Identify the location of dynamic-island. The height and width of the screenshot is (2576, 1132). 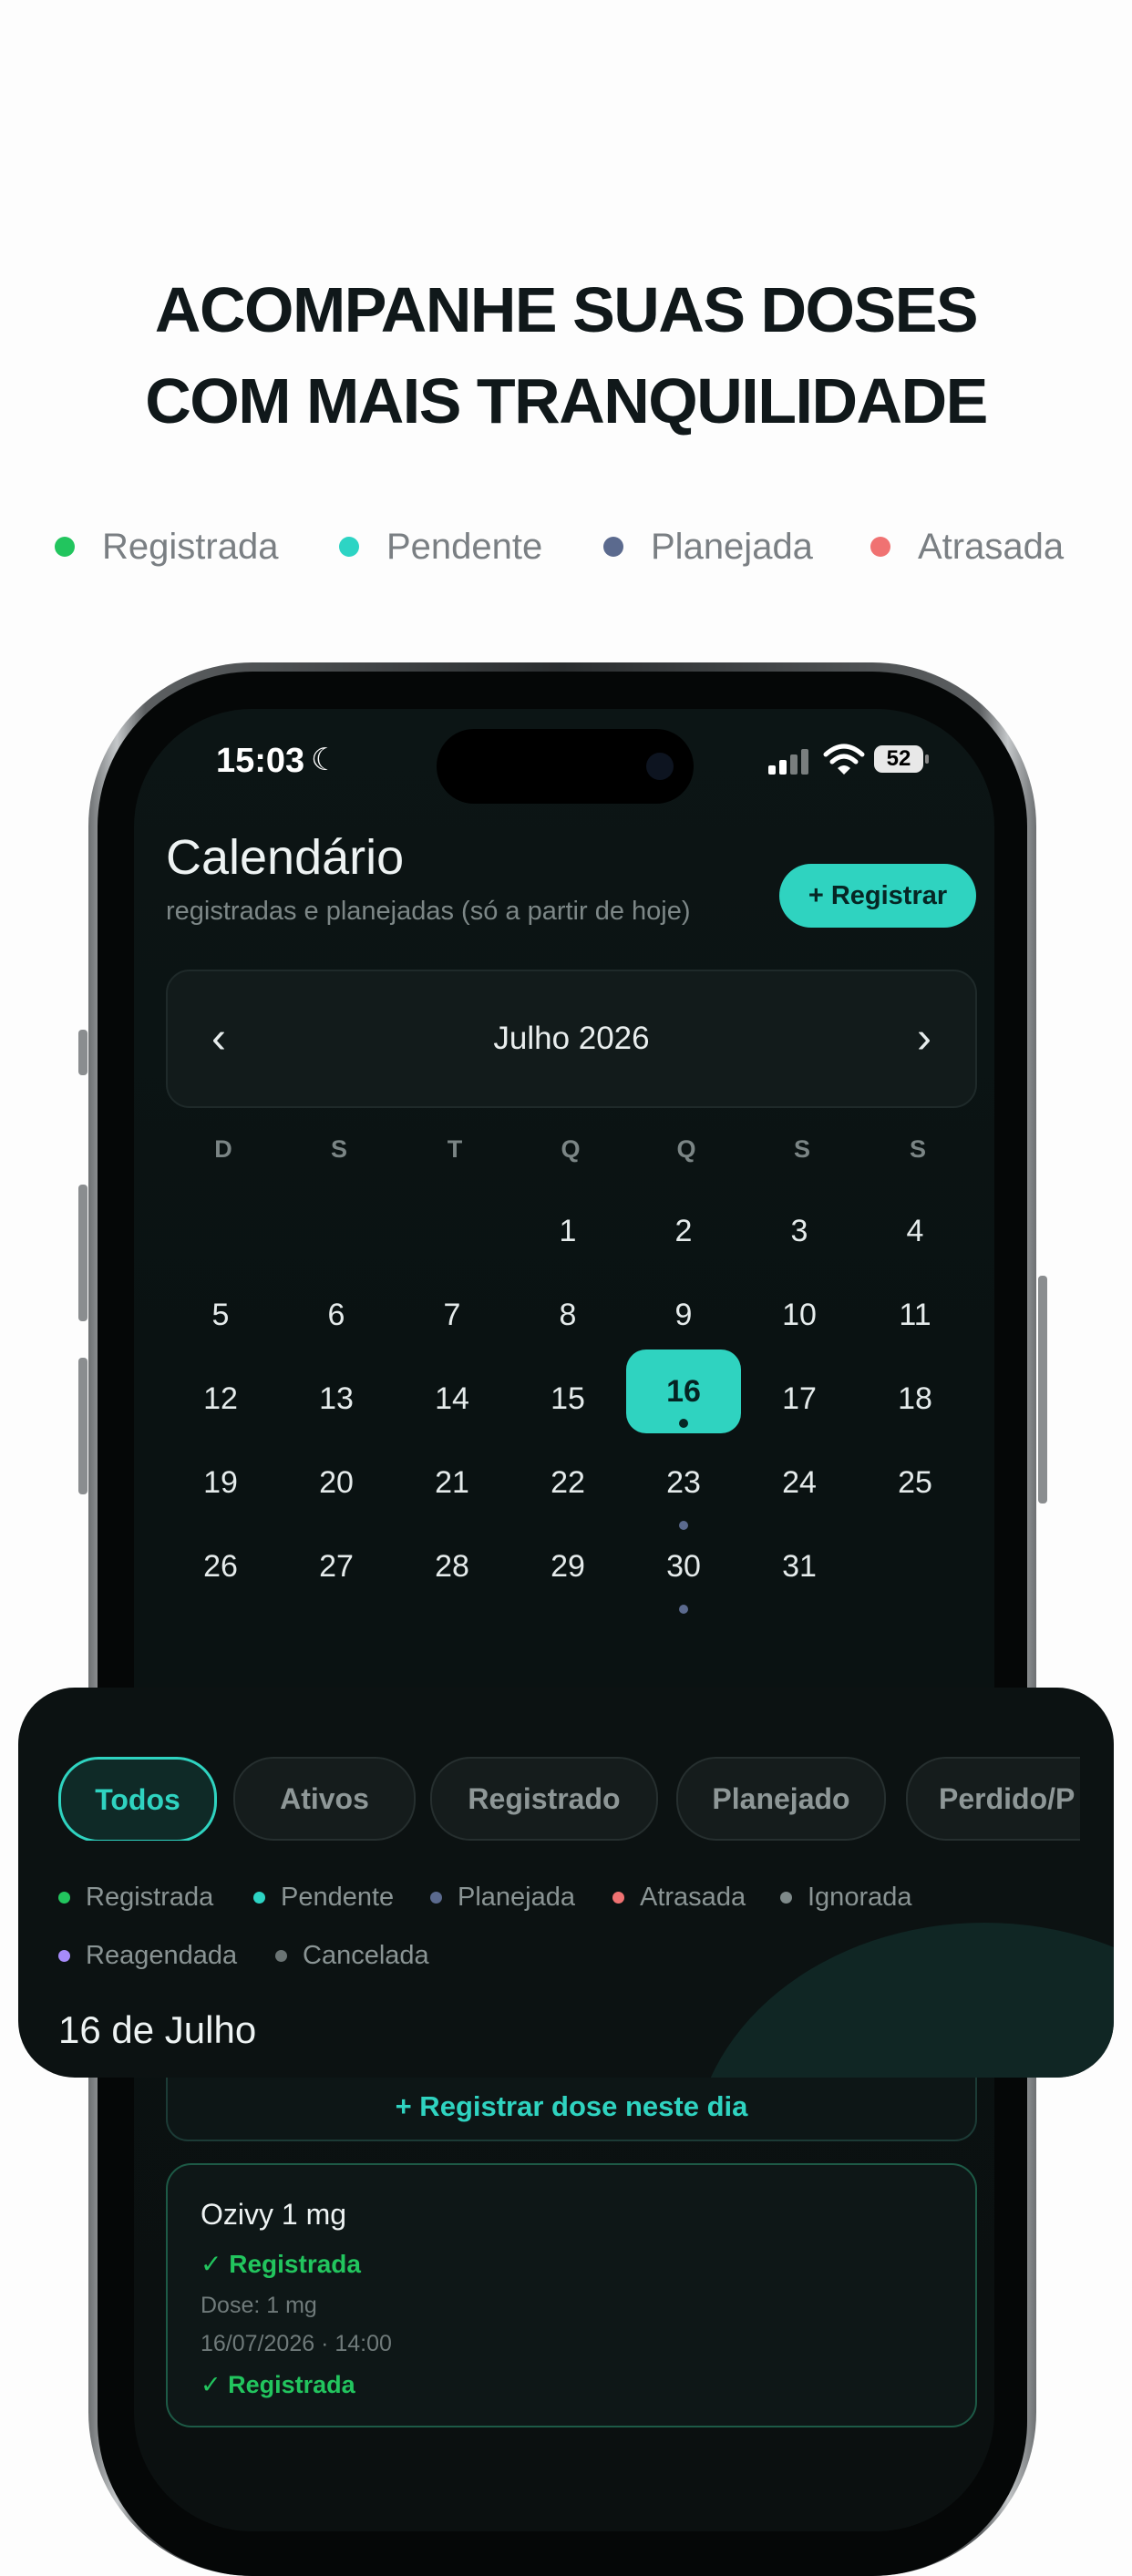
(566, 766).